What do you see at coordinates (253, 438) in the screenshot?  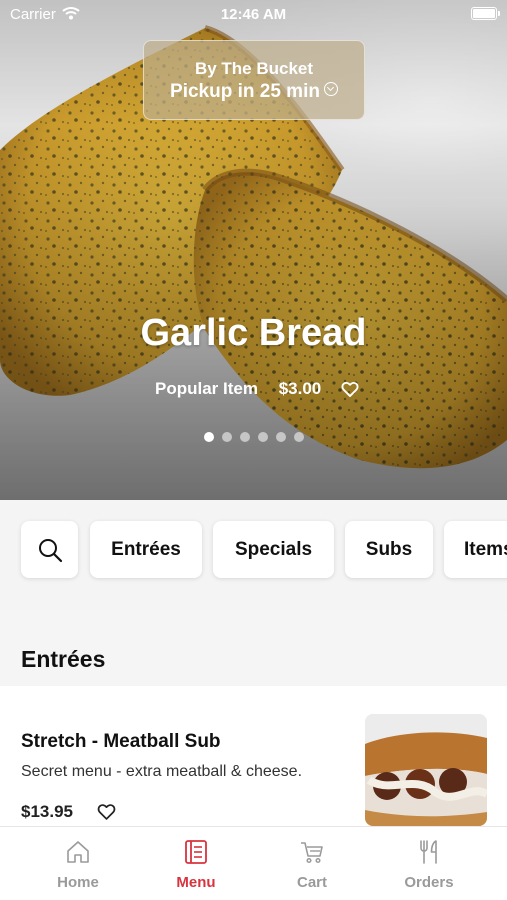 I see `carousel-page-indicator` at bounding box center [253, 438].